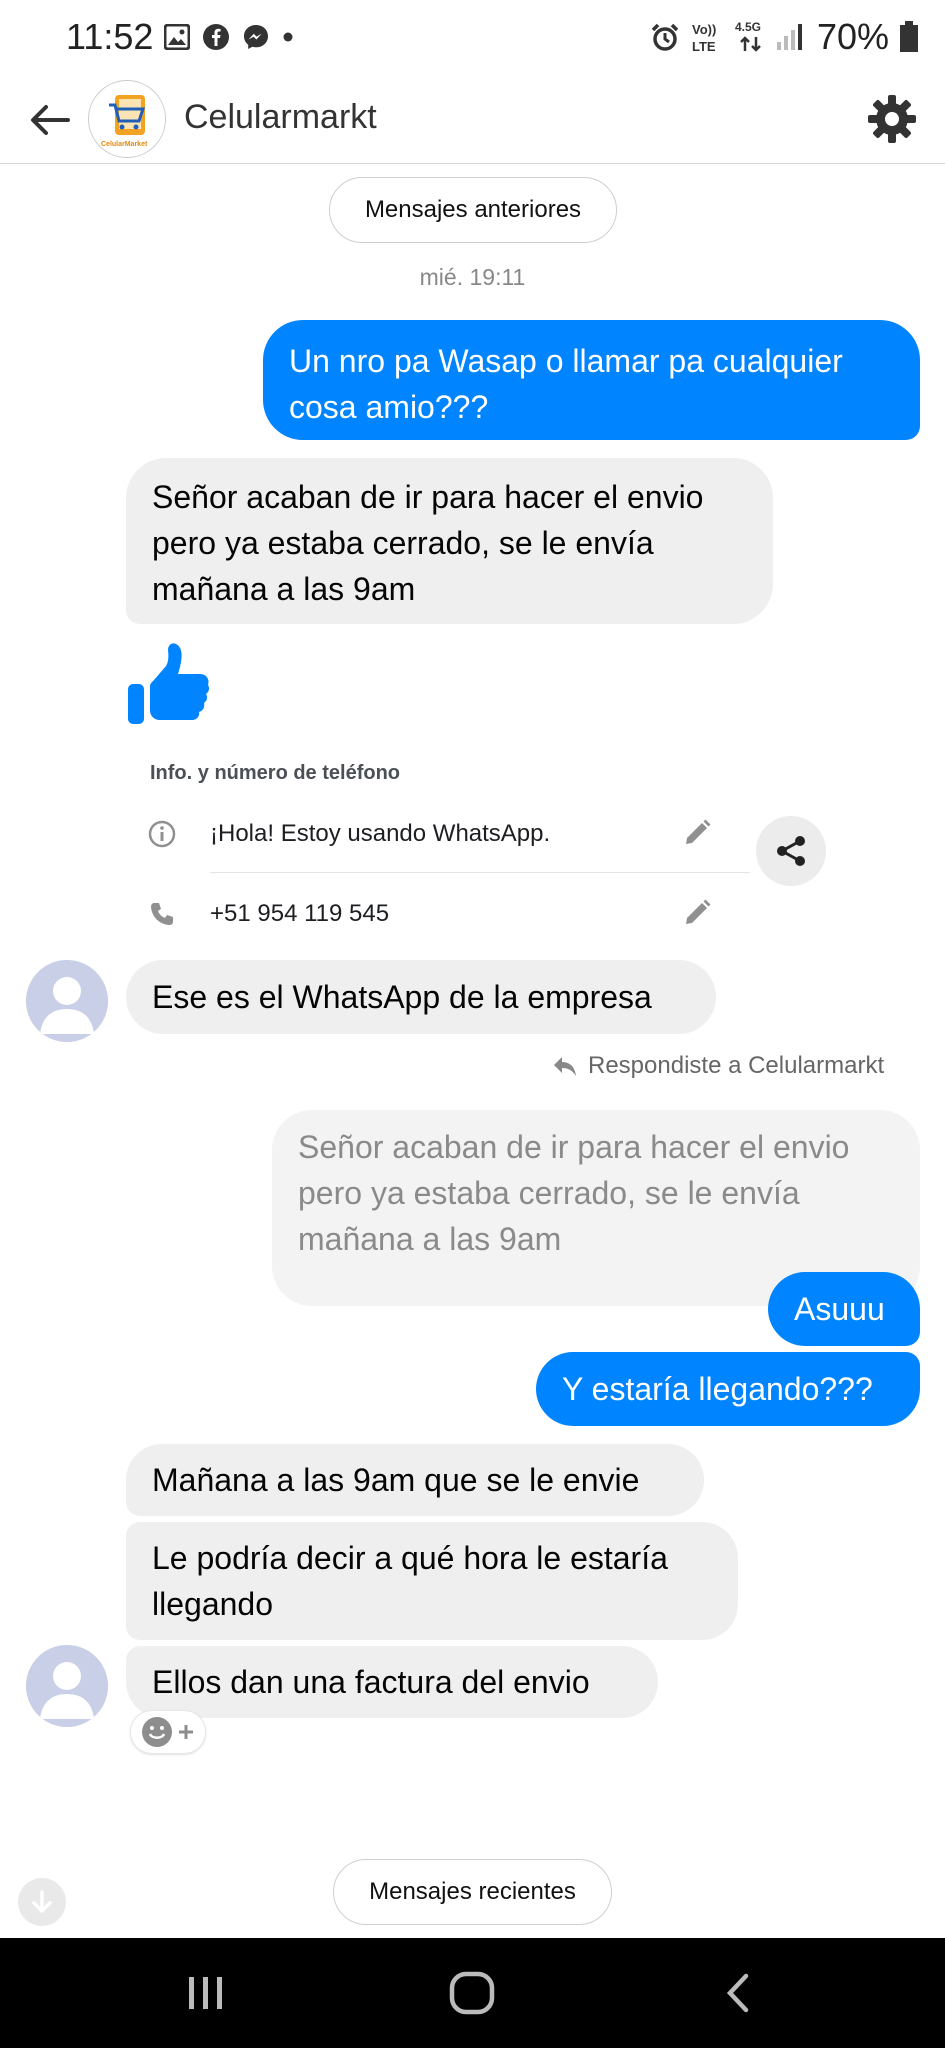 This screenshot has height=2048, width=945. What do you see at coordinates (124, 144) in the screenshot?
I see `page-logo-text: CelularMarket` at bounding box center [124, 144].